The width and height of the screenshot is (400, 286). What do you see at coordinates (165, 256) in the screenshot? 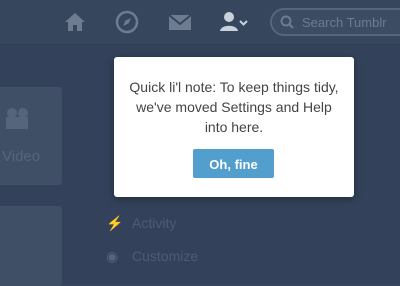
I see `menu-item-label: Customize` at bounding box center [165, 256].